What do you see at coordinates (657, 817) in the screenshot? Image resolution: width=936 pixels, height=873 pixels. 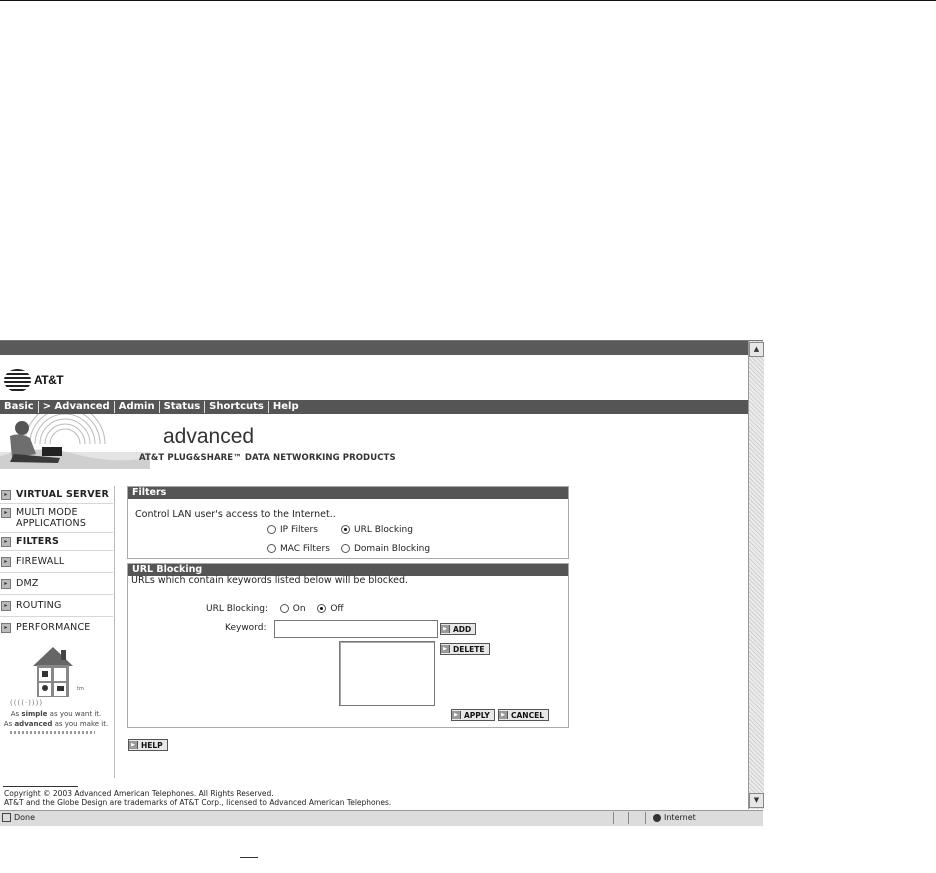 I see `internet-zone-icon` at bounding box center [657, 817].